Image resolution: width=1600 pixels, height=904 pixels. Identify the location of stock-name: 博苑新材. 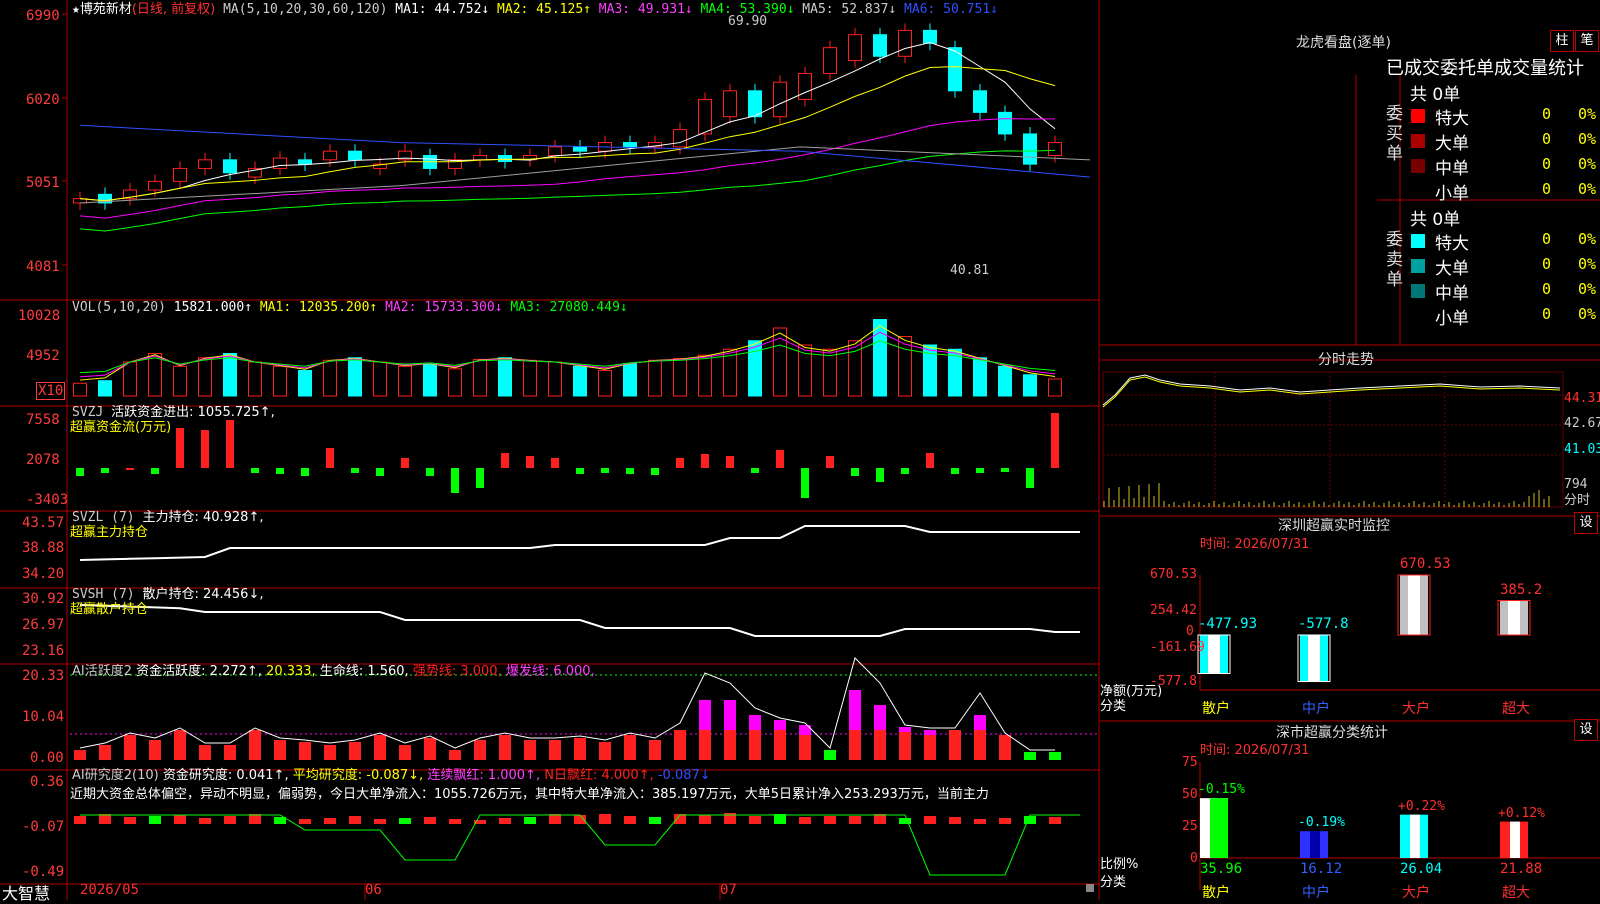
(105, 9).